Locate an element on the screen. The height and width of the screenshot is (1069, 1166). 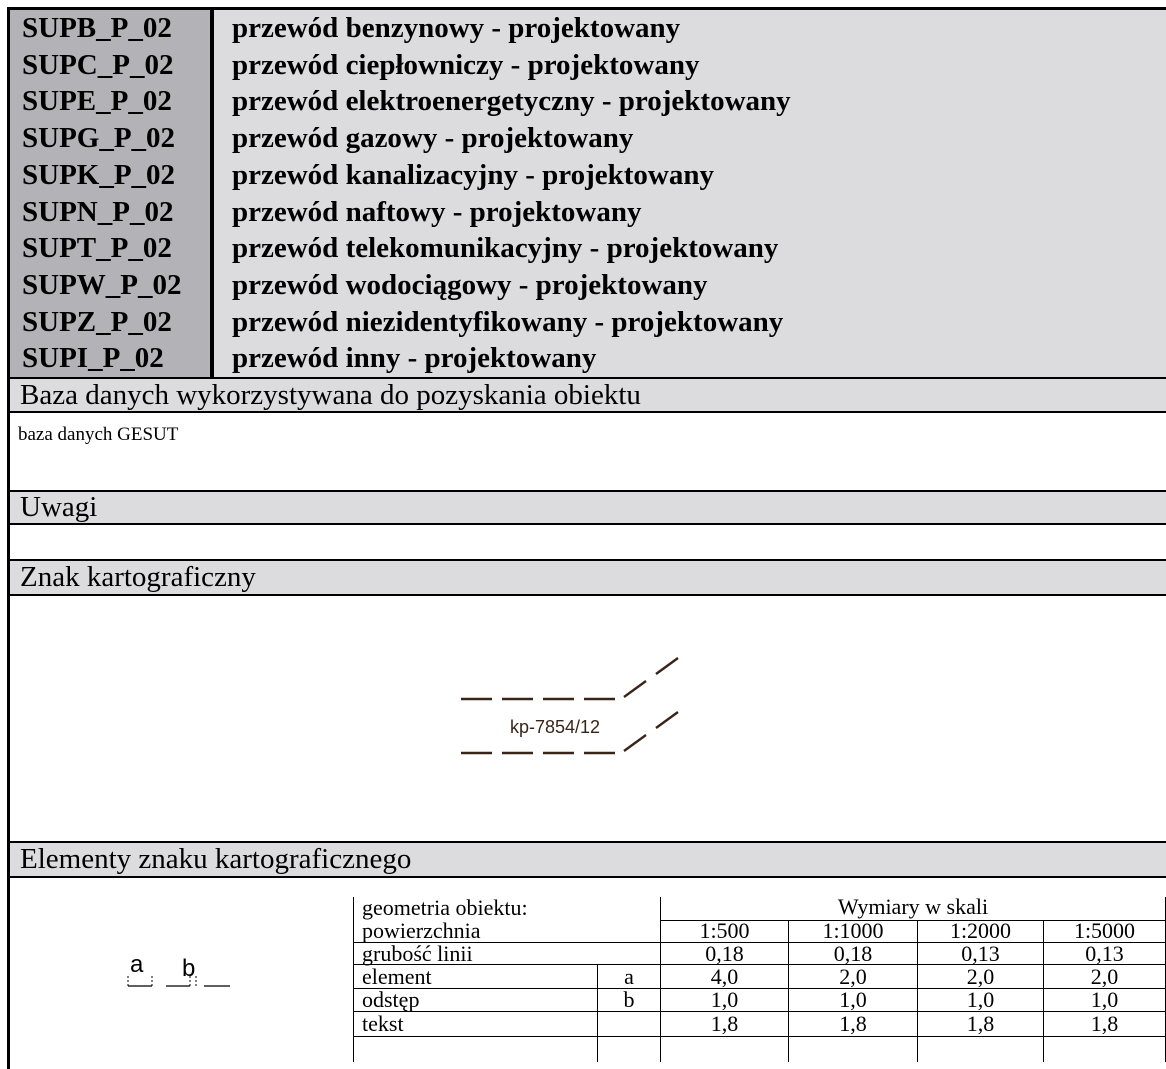
object-code: SUPB_P_02 is located at coordinates (97, 28).